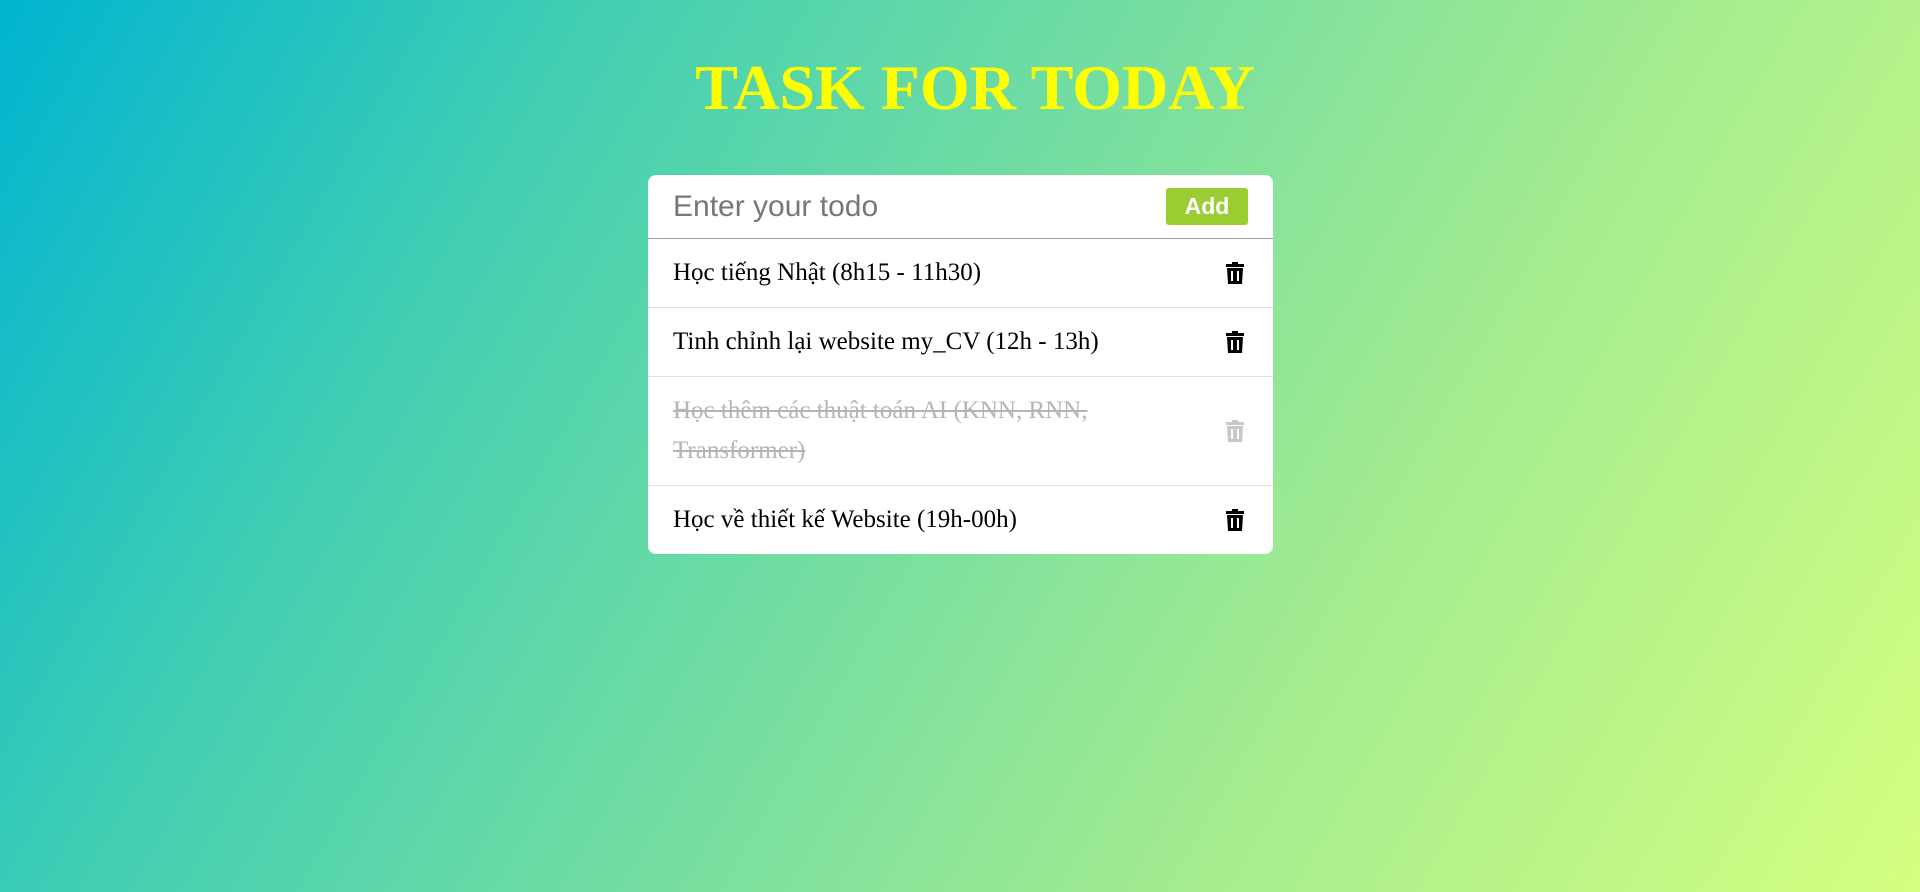 The height and width of the screenshot is (892, 1920). I want to click on add-button: Add, so click(1207, 206).